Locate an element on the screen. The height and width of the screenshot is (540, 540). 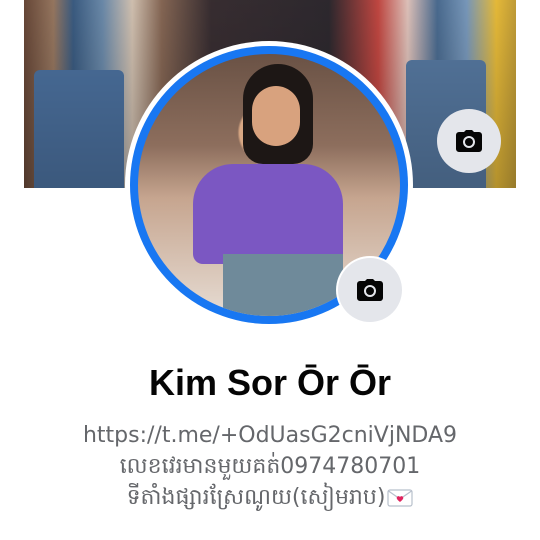
profile-name: Kim Sor Ōr Ōr is located at coordinates (270, 382).